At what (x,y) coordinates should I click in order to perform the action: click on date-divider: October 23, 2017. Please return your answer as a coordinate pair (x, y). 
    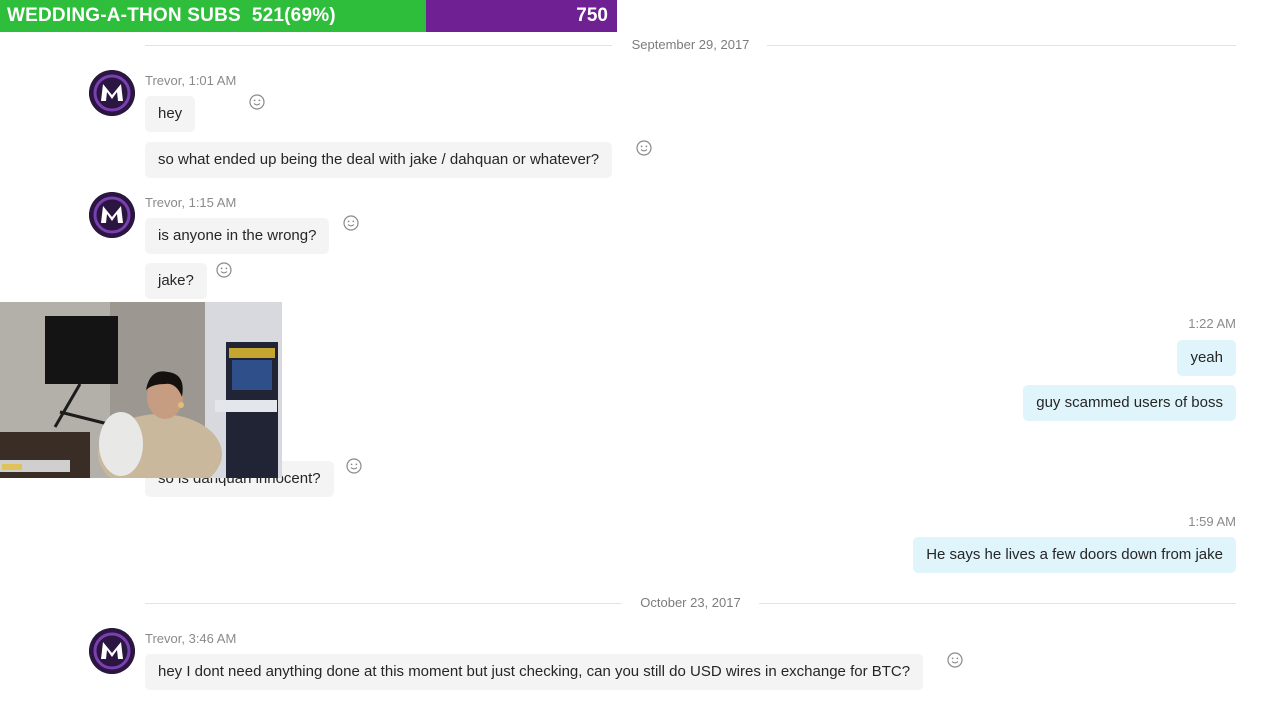
    Looking at the image, I should click on (690, 603).